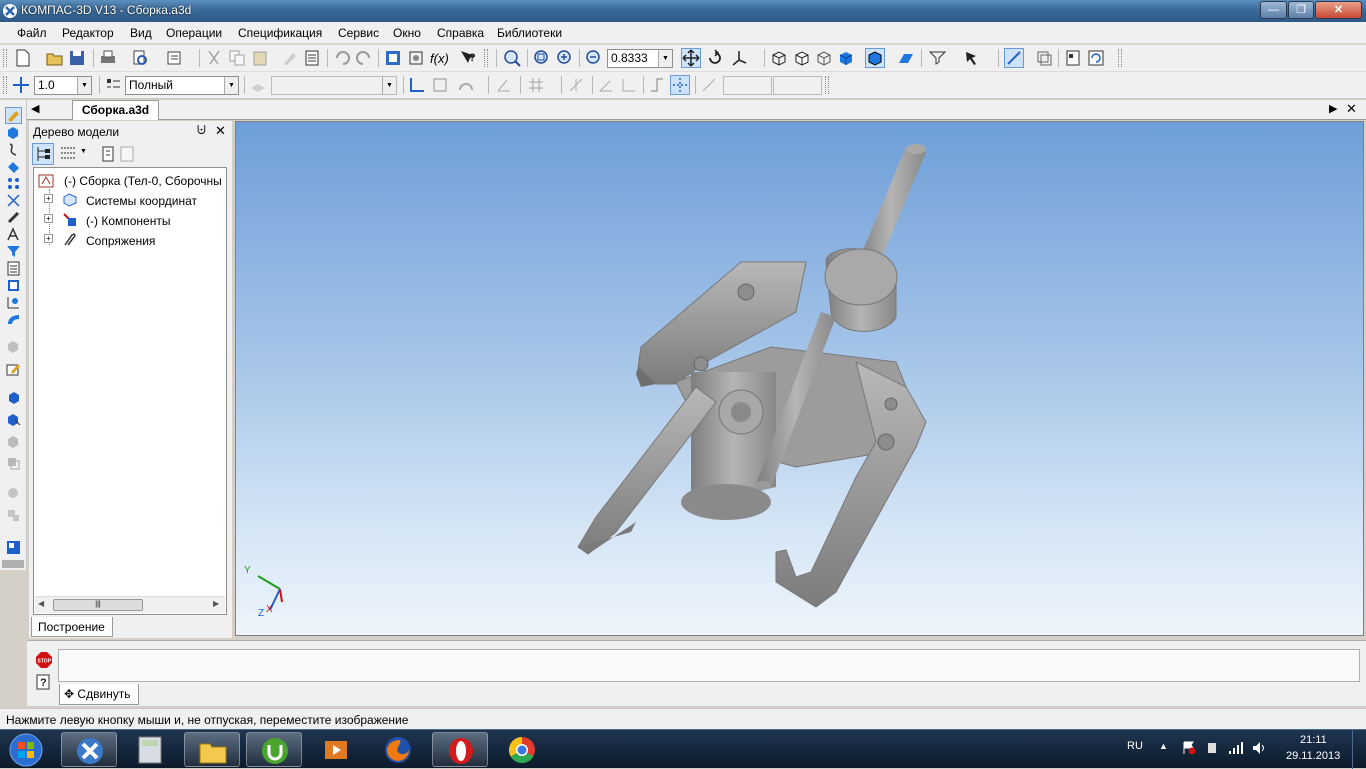 The image size is (1366, 769). Describe the element at coordinates (336, 749) in the screenshot. I see `taskbar-media` at that location.